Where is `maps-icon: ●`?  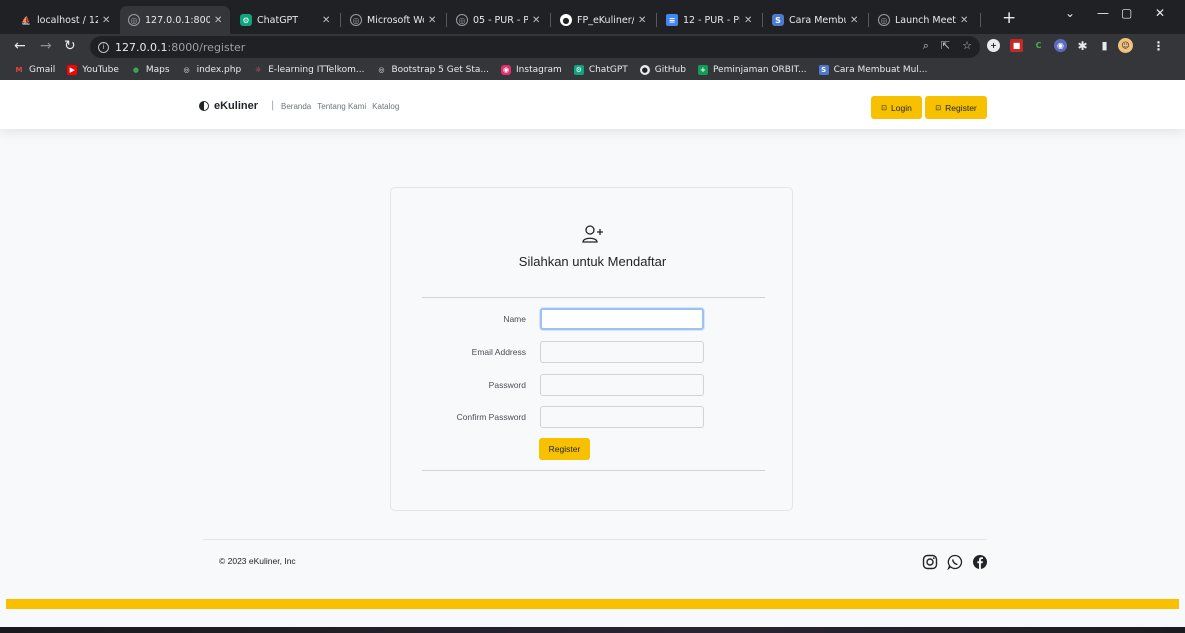
maps-icon: ● is located at coordinates (135, 70).